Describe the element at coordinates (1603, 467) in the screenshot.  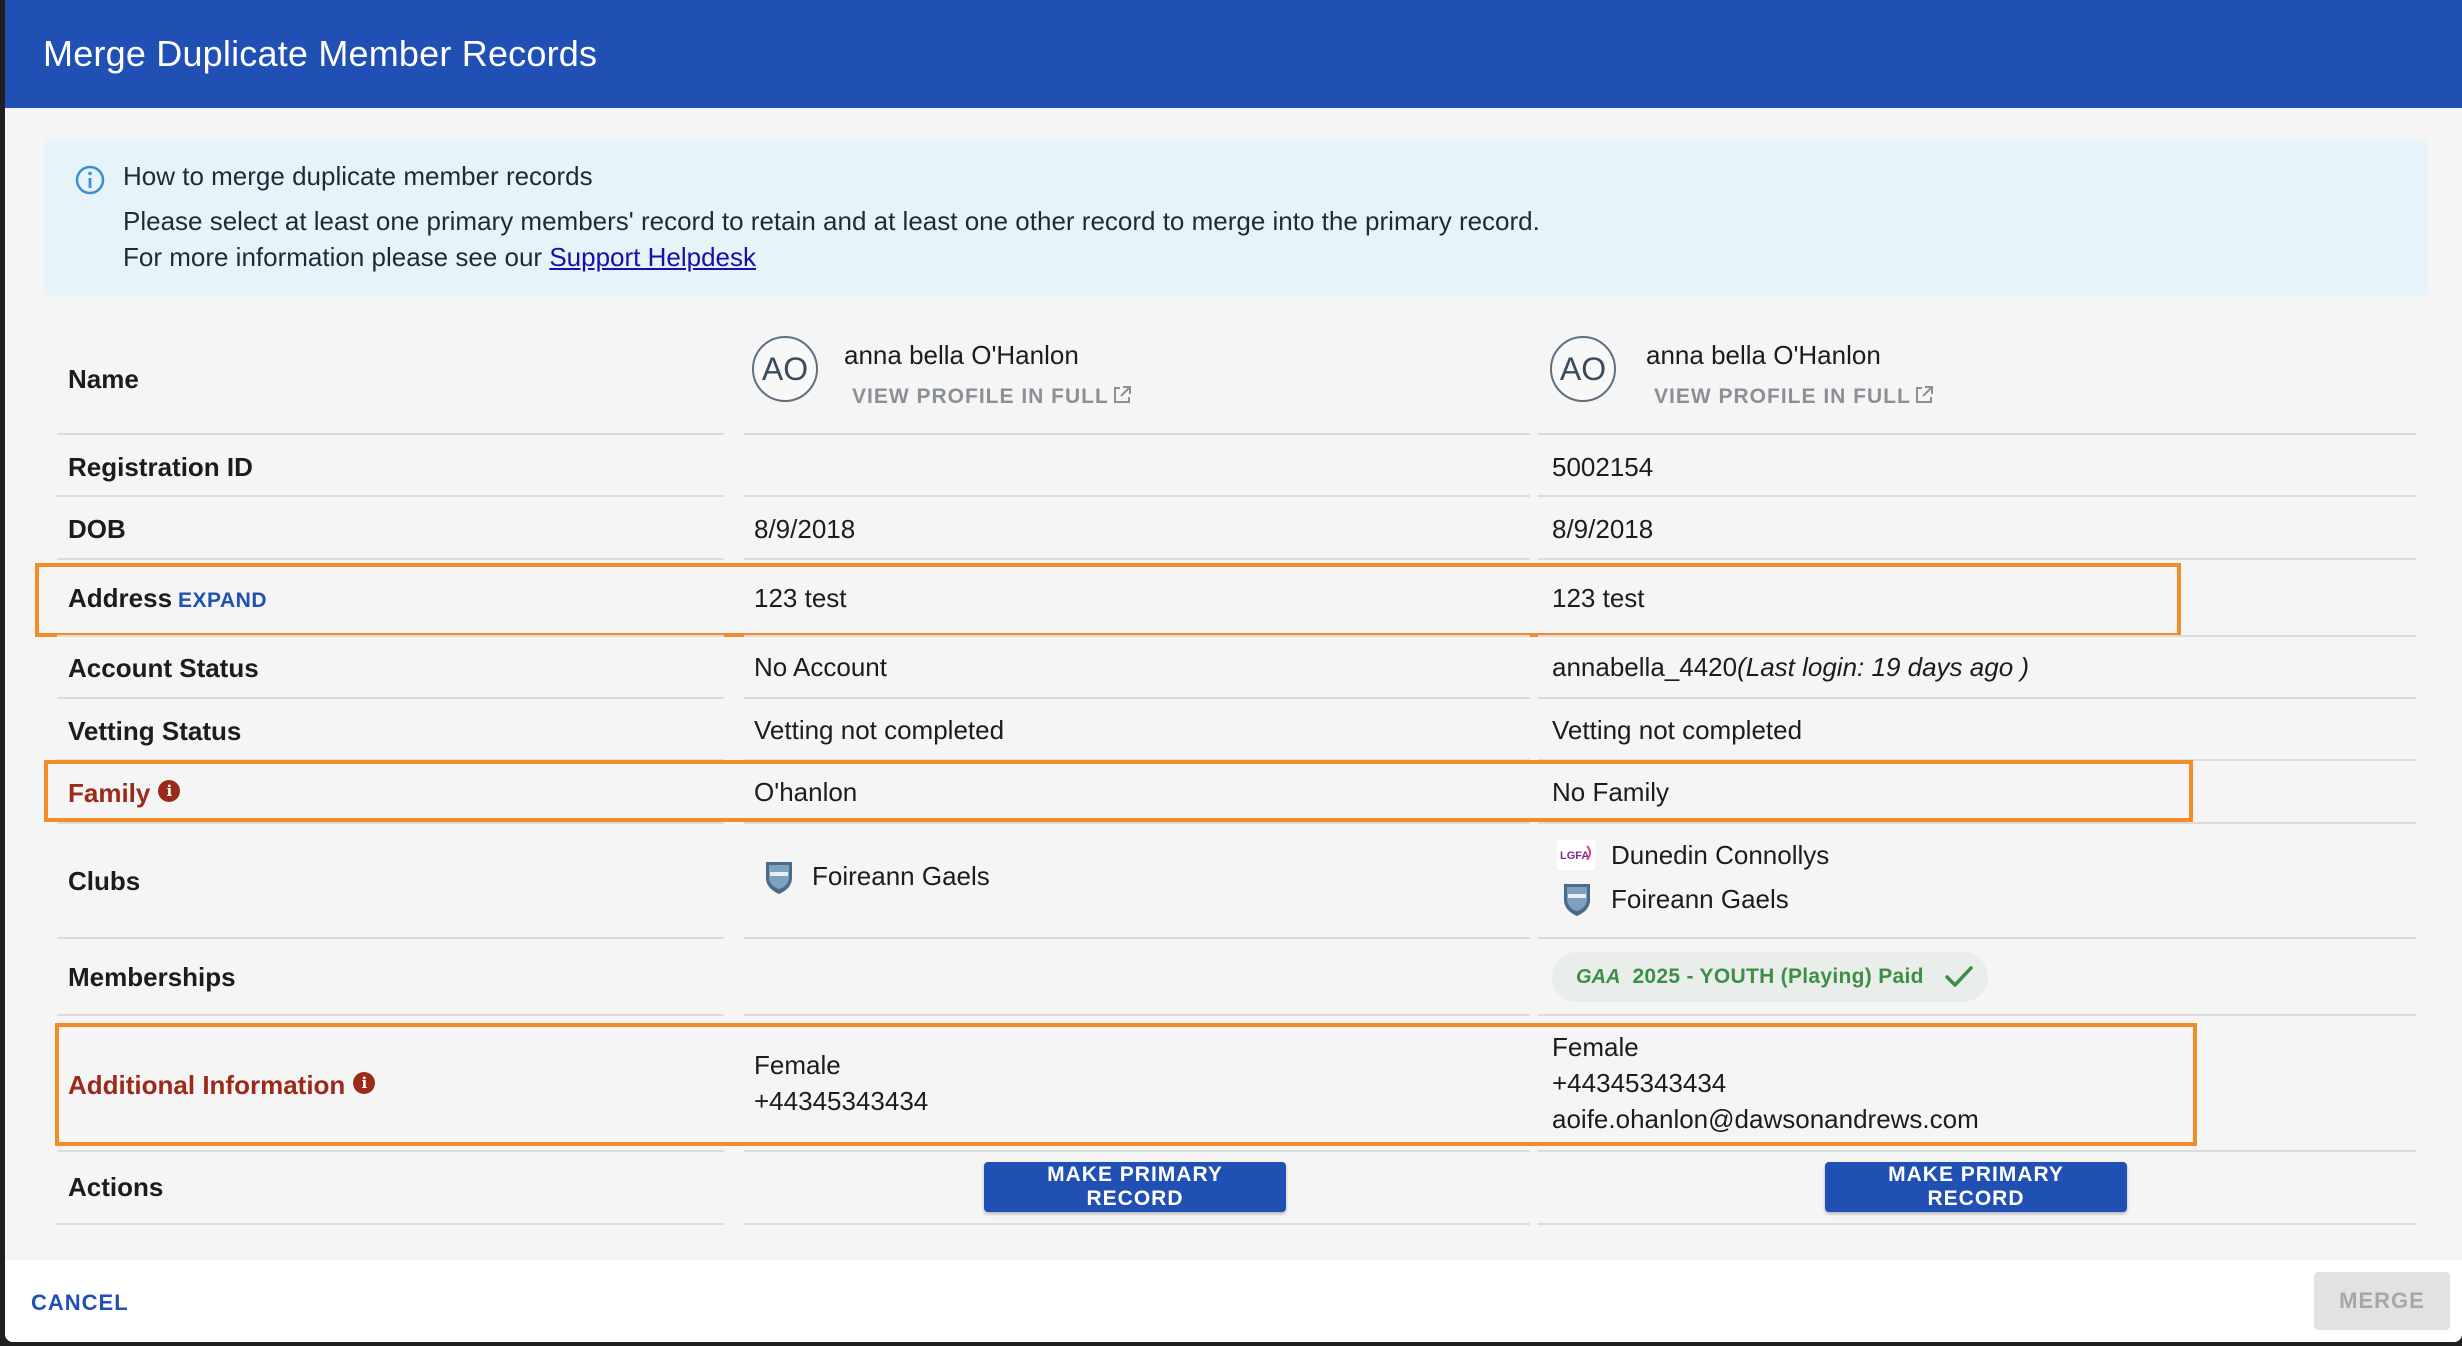
I see `record-2-registration-id: 5002154` at that location.